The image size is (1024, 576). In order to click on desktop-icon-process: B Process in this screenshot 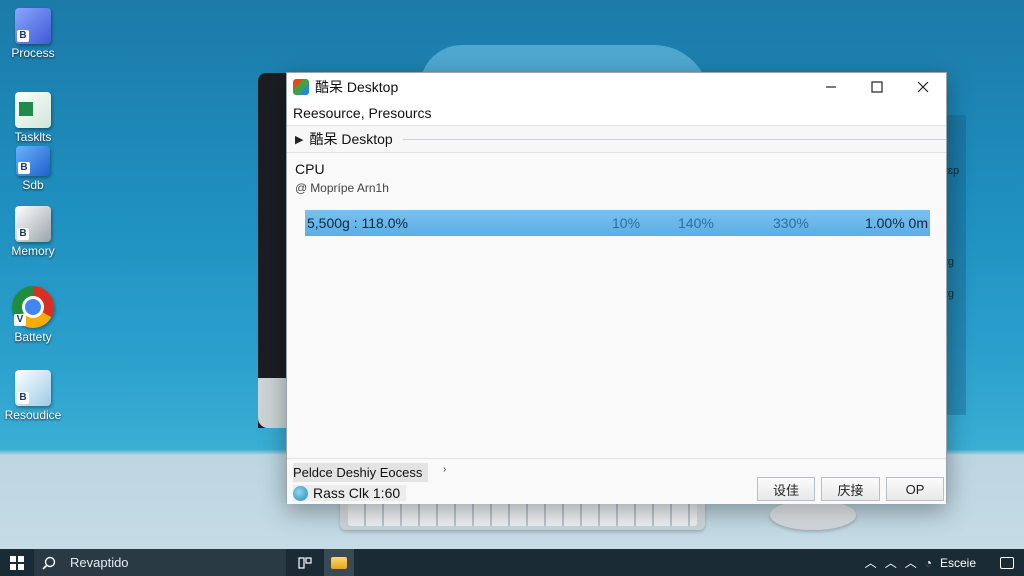, I will do `click(33, 34)`.